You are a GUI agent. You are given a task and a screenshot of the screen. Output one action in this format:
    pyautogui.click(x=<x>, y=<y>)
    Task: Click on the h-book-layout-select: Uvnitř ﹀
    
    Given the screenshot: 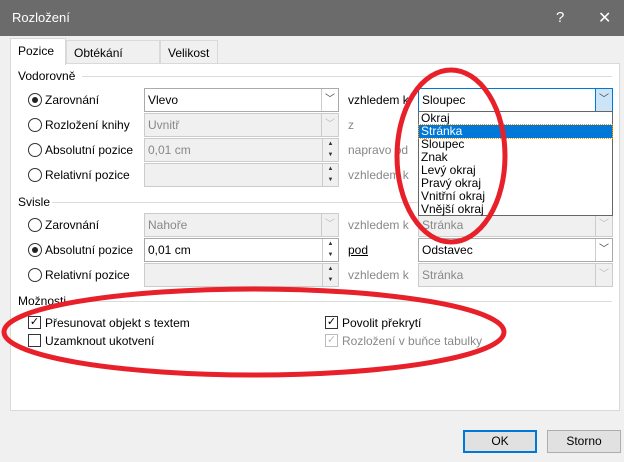 What is the action you would take?
    pyautogui.click(x=241, y=125)
    